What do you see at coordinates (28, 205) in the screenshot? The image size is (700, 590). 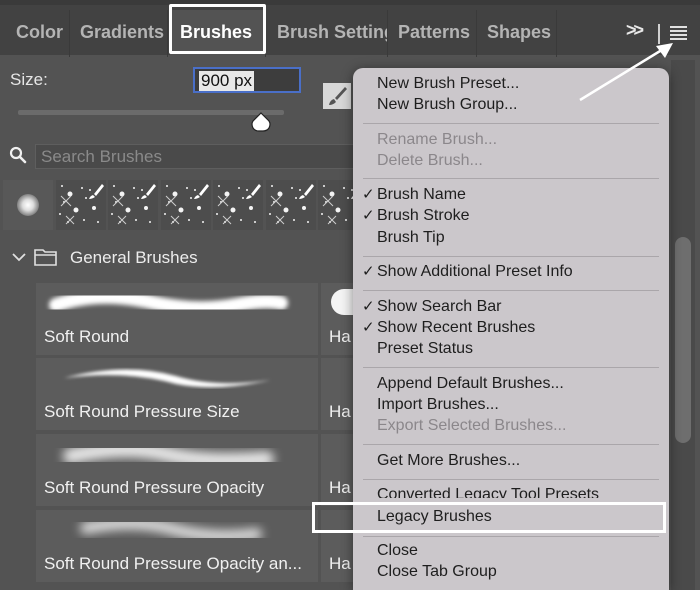 I see `recent-brush-soft-round` at bounding box center [28, 205].